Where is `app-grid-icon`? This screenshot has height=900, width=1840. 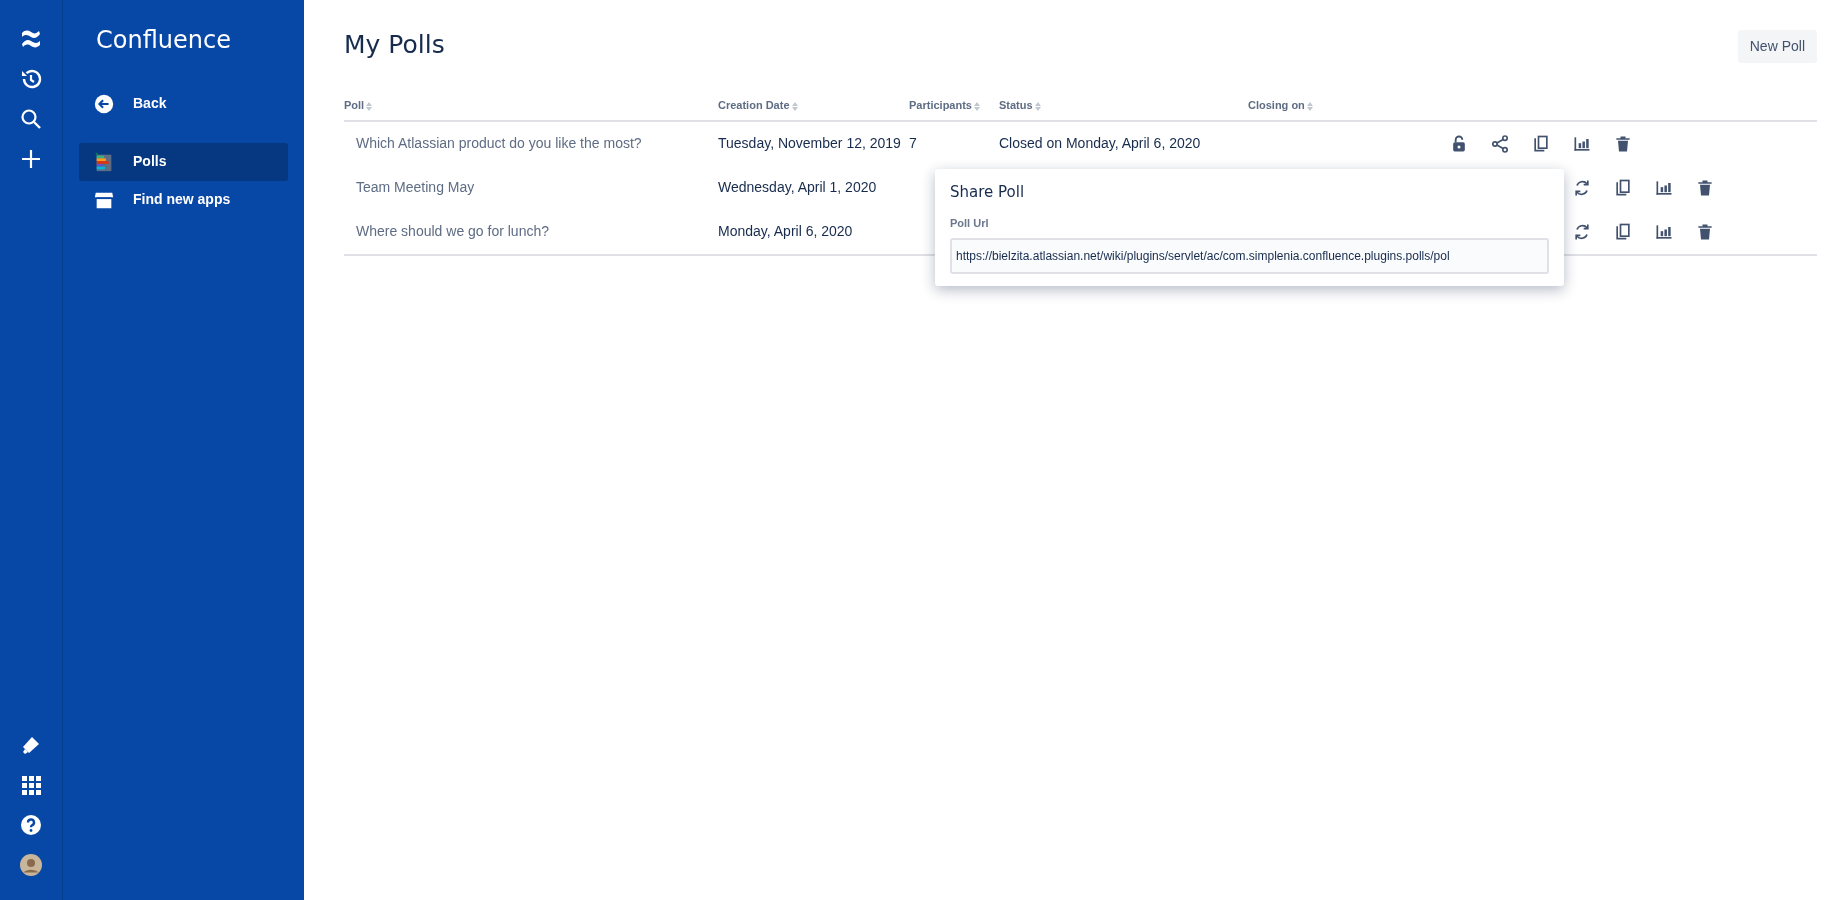 app-grid-icon is located at coordinates (31, 785).